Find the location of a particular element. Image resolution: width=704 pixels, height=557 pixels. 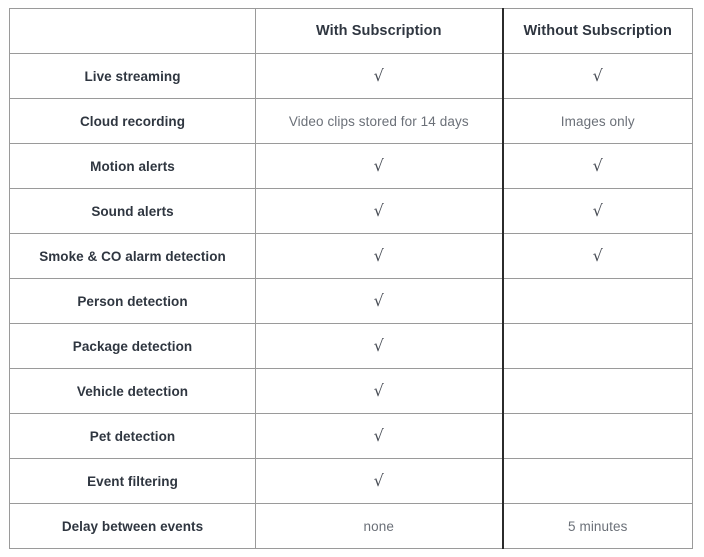

table-header-row: With Subscription Without Subscription is located at coordinates (351, 31).